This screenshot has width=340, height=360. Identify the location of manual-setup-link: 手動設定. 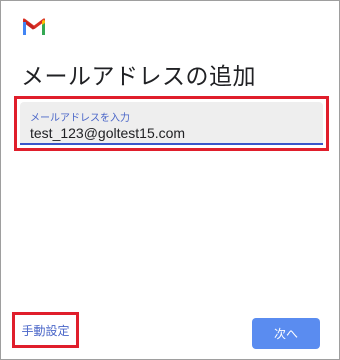
(45, 330).